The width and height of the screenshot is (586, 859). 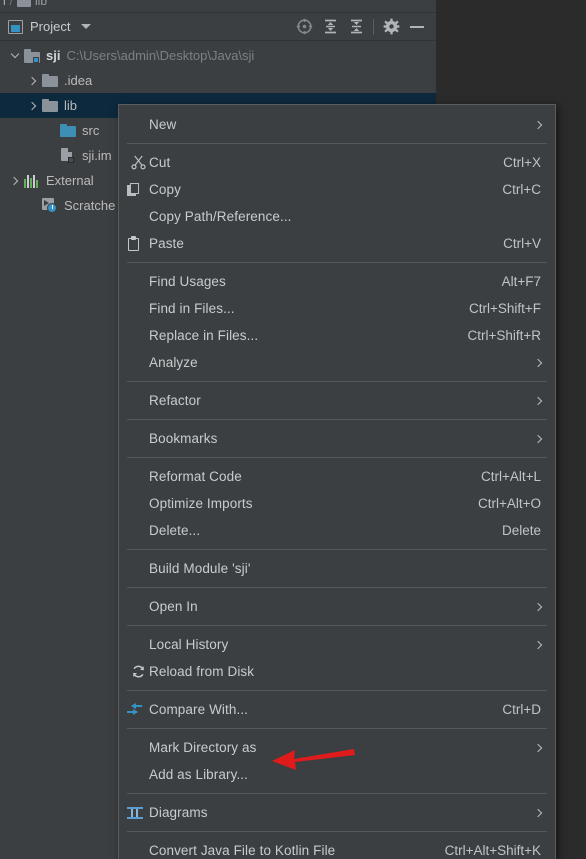 What do you see at coordinates (202, 671) in the screenshot?
I see `menu-item-label: Reload from Disk` at bounding box center [202, 671].